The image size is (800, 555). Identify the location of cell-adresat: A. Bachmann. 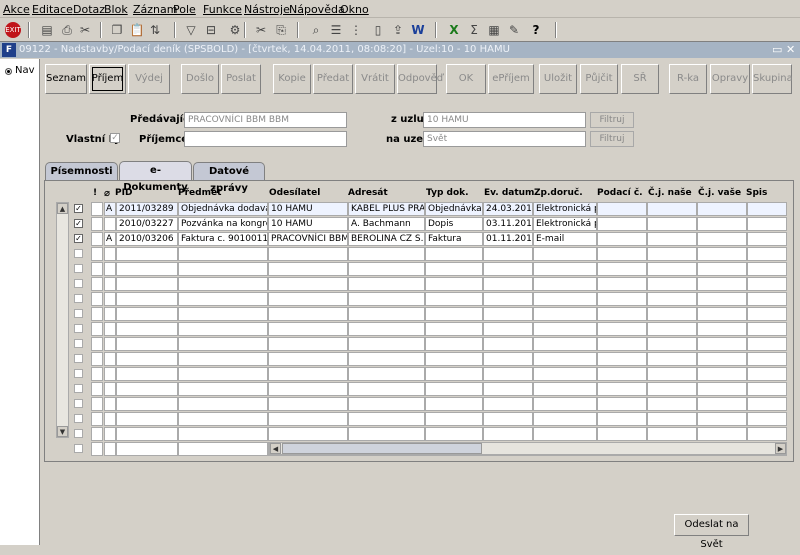
(386, 224).